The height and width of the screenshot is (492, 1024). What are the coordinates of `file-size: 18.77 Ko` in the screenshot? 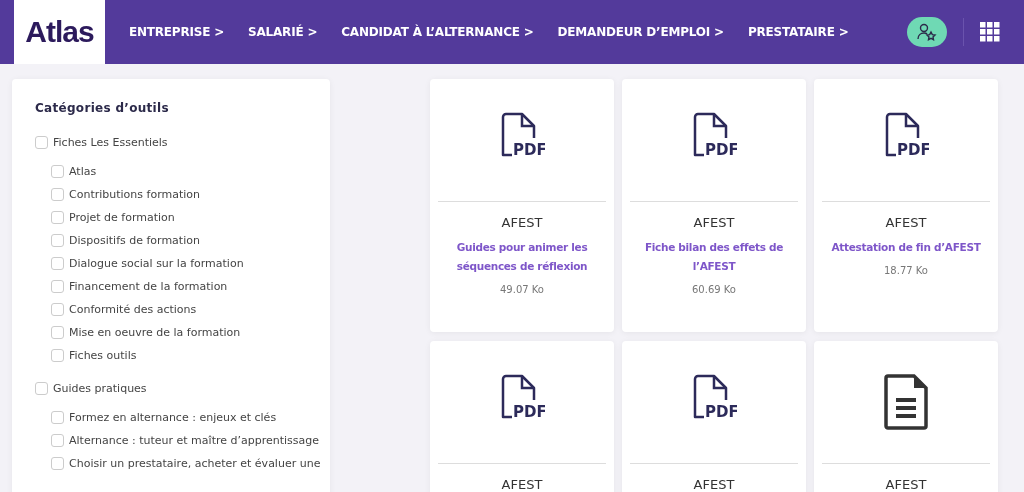 It's located at (906, 270).